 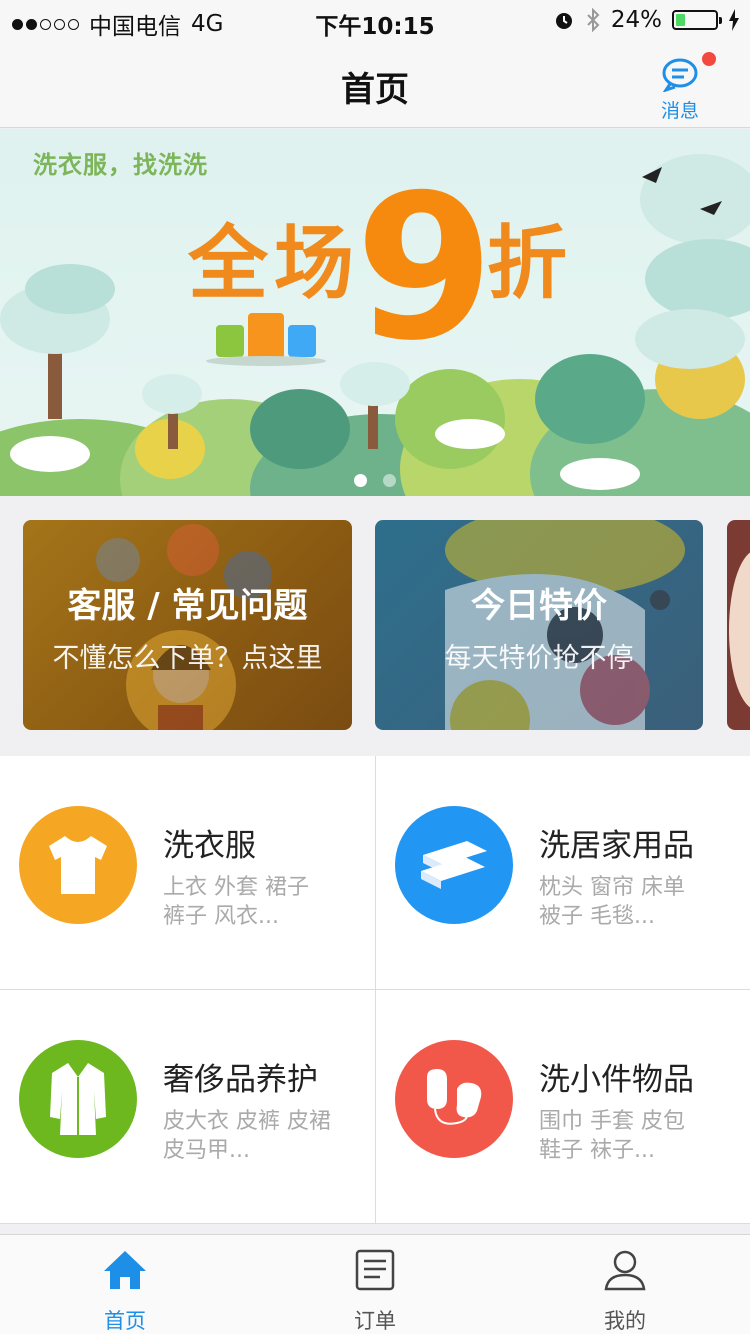 I want to click on folded-towels-icon, so click(x=454, y=865).